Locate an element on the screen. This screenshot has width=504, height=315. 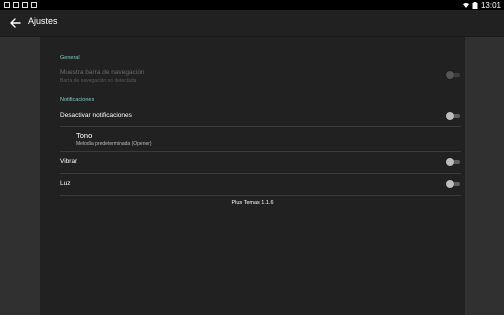
gallery-icon is located at coordinates (25, 5).